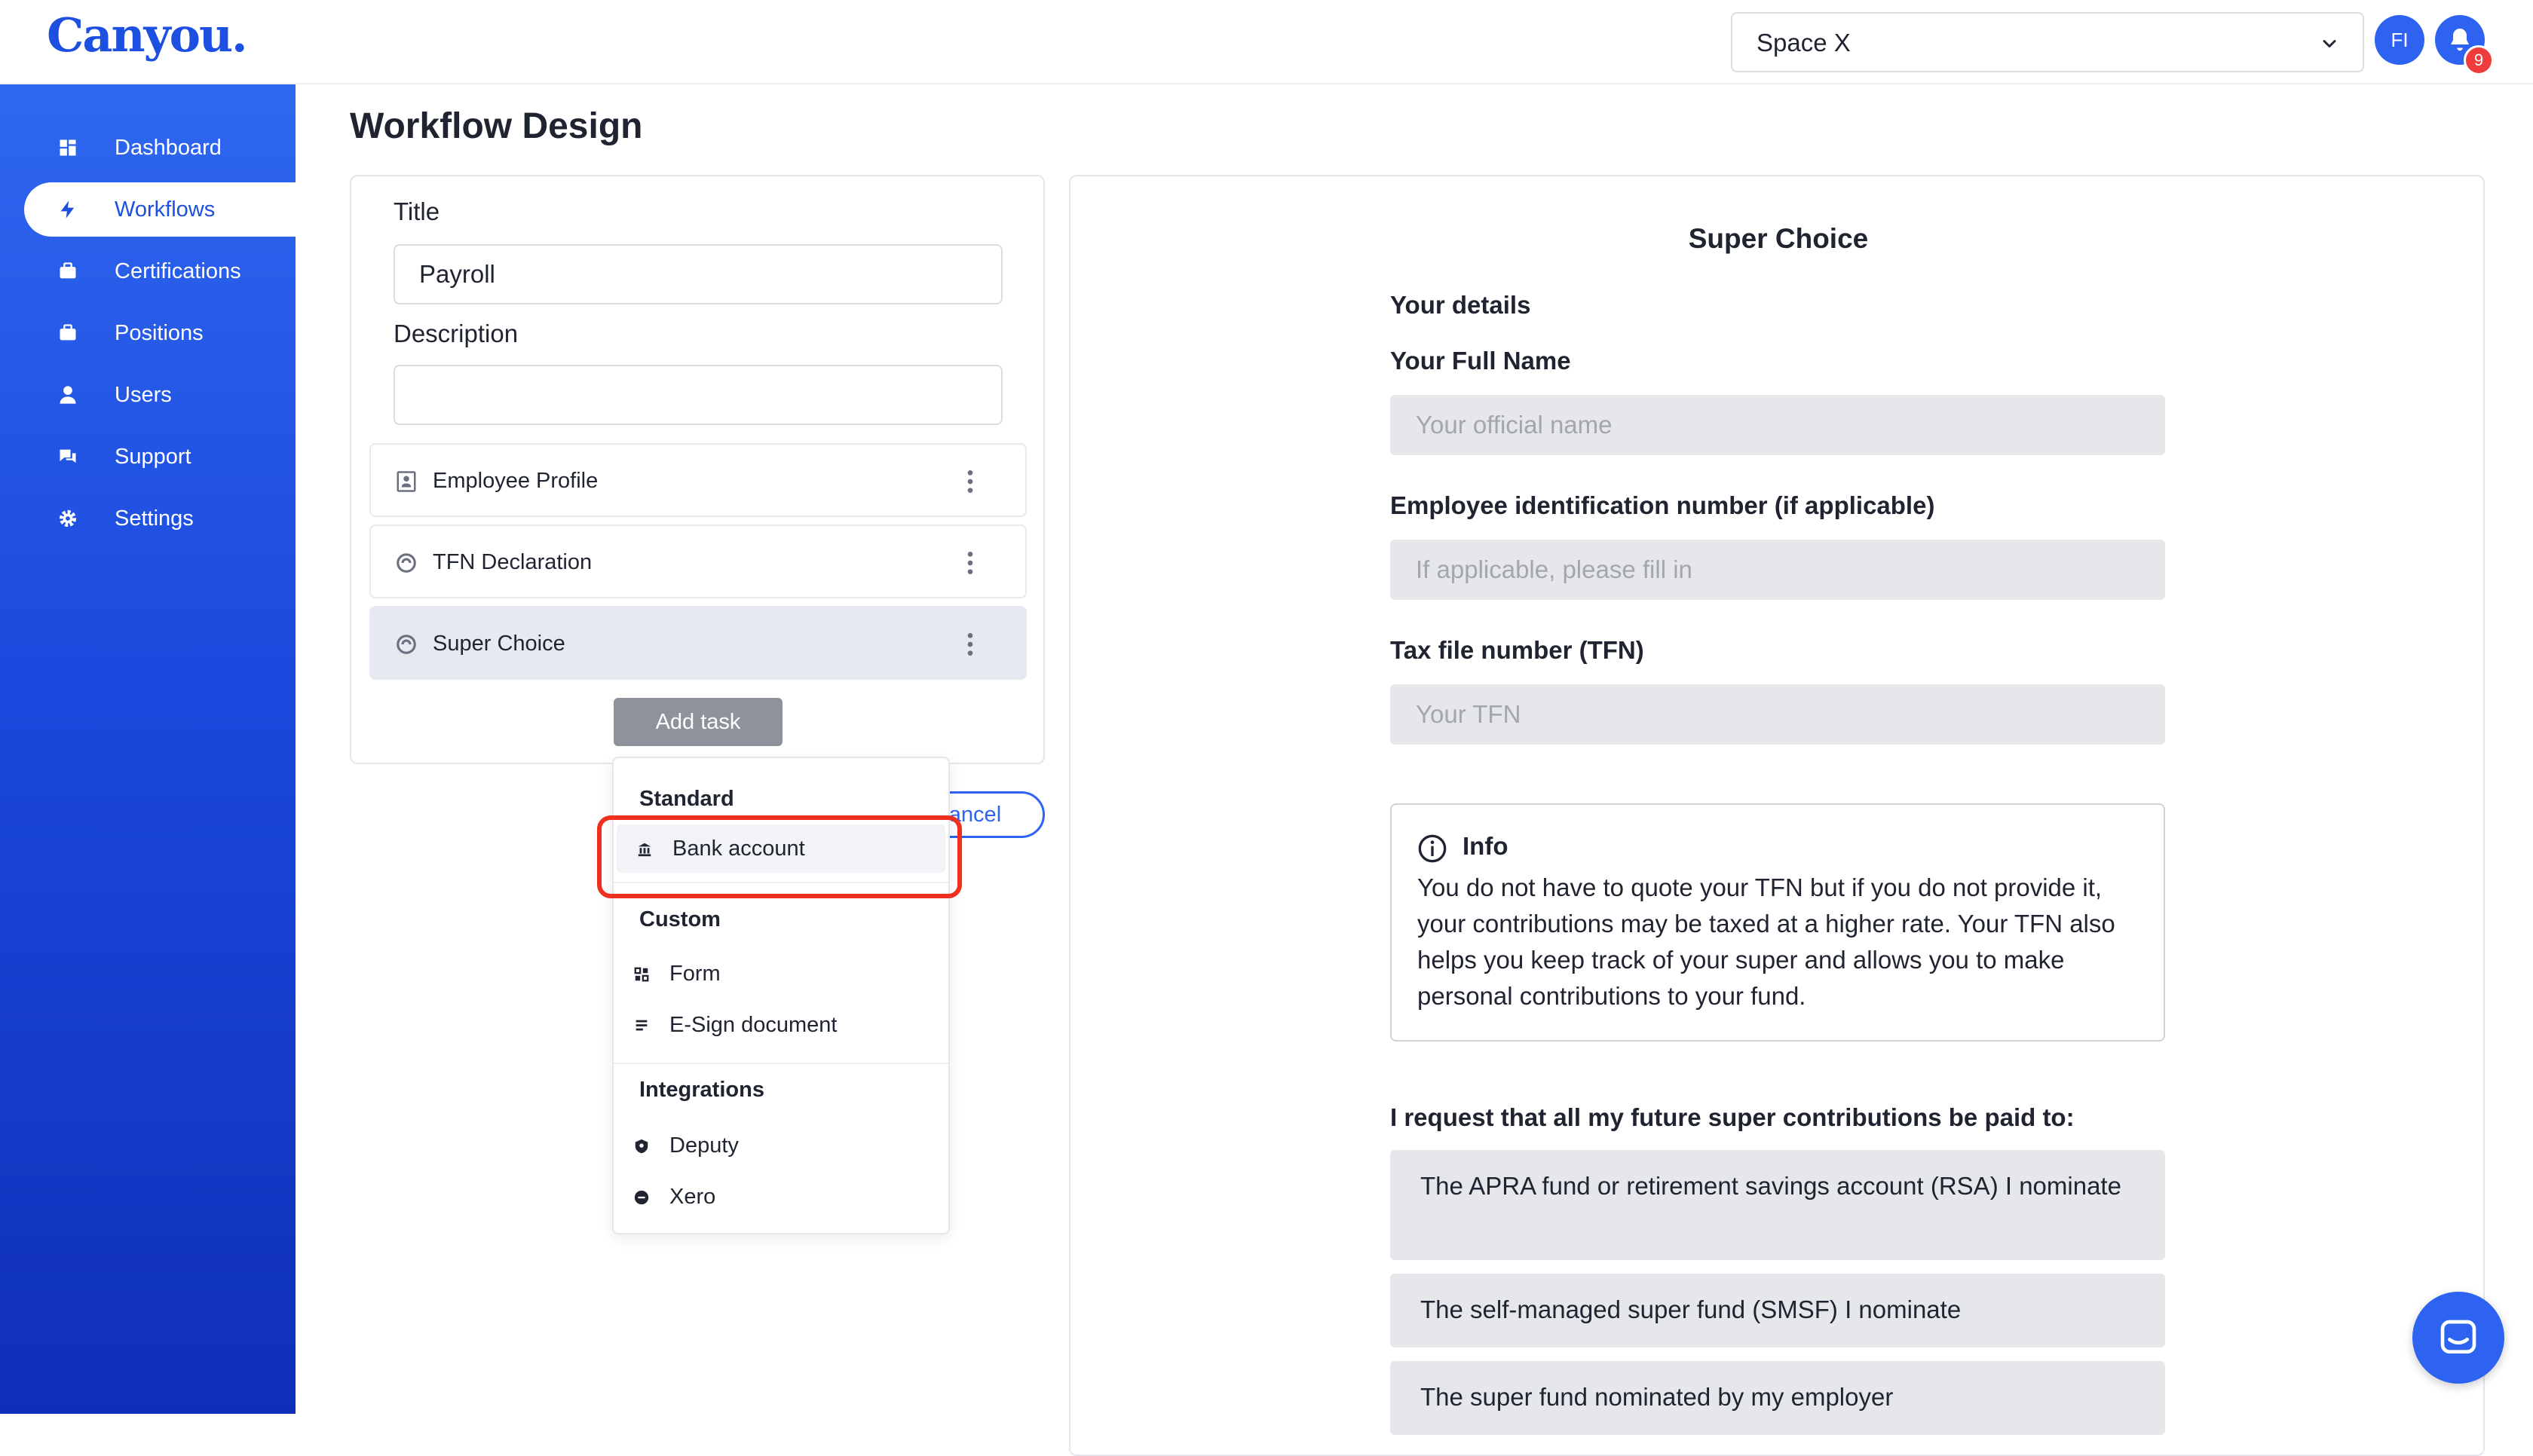 This screenshot has height=1456, width=2533. What do you see at coordinates (698, 274) in the screenshot?
I see `title-input: Payroll` at bounding box center [698, 274].